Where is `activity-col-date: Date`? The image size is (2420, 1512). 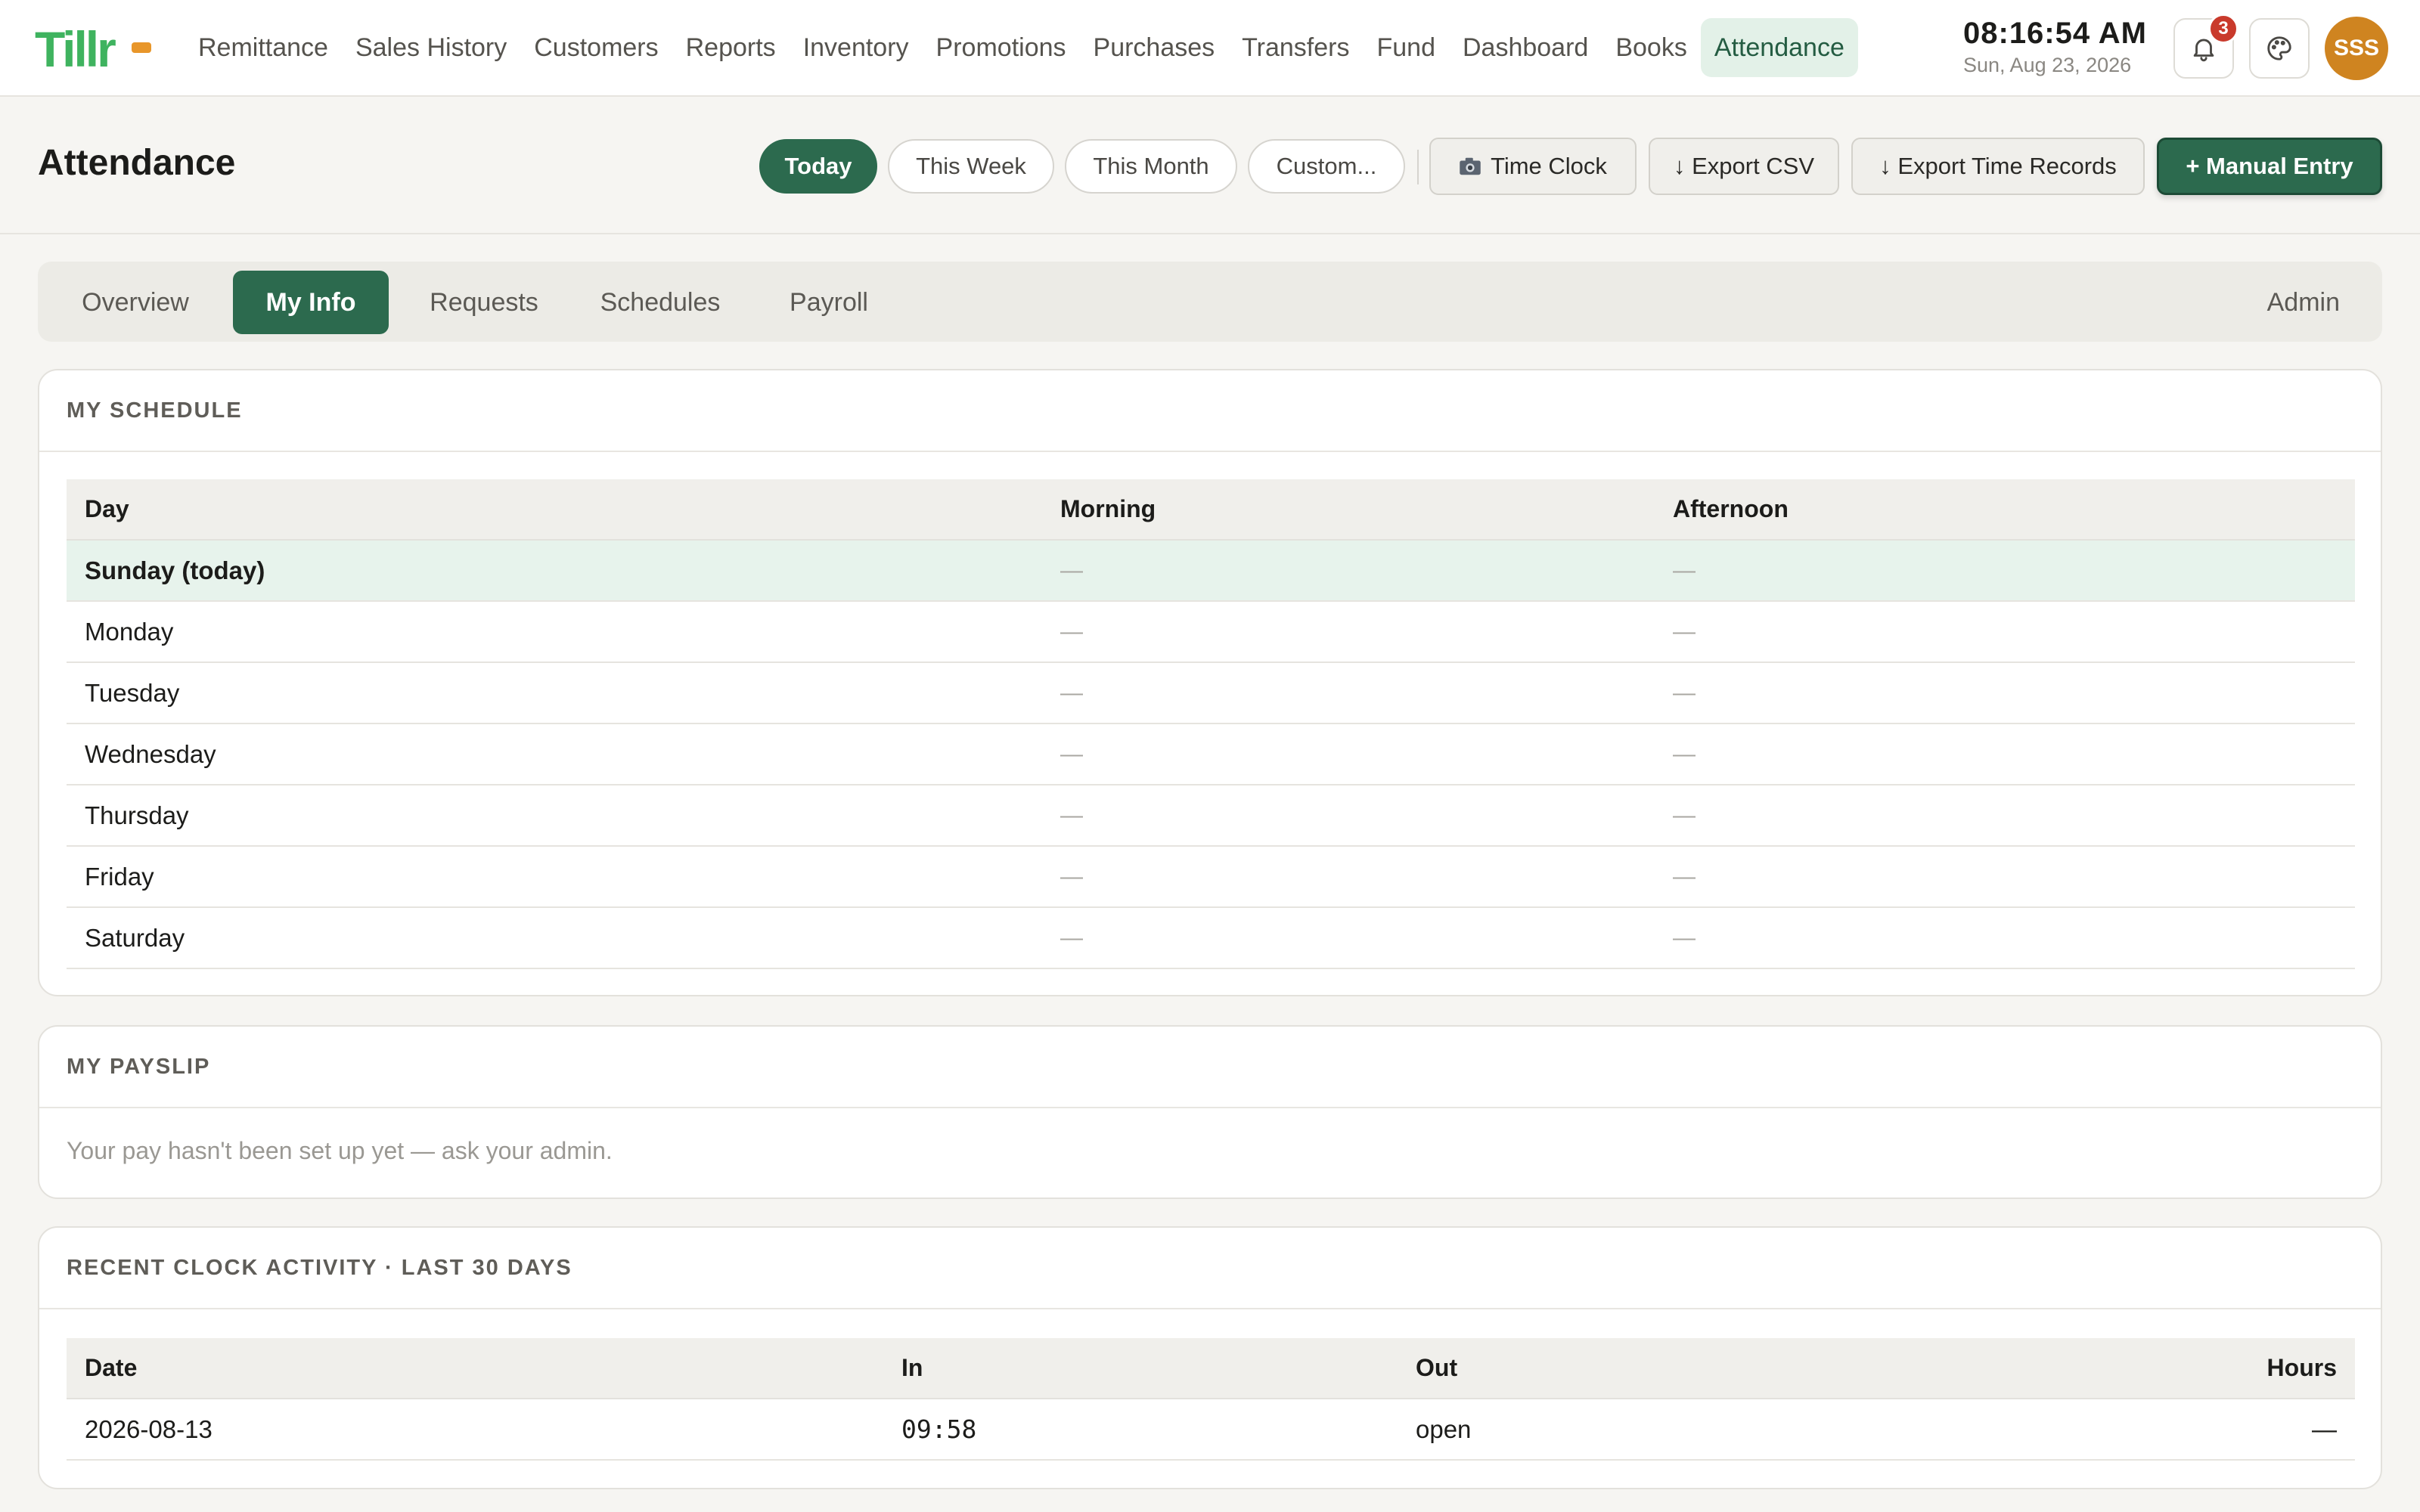
activity-col-date: Date is located at coordinates (475, 1368).